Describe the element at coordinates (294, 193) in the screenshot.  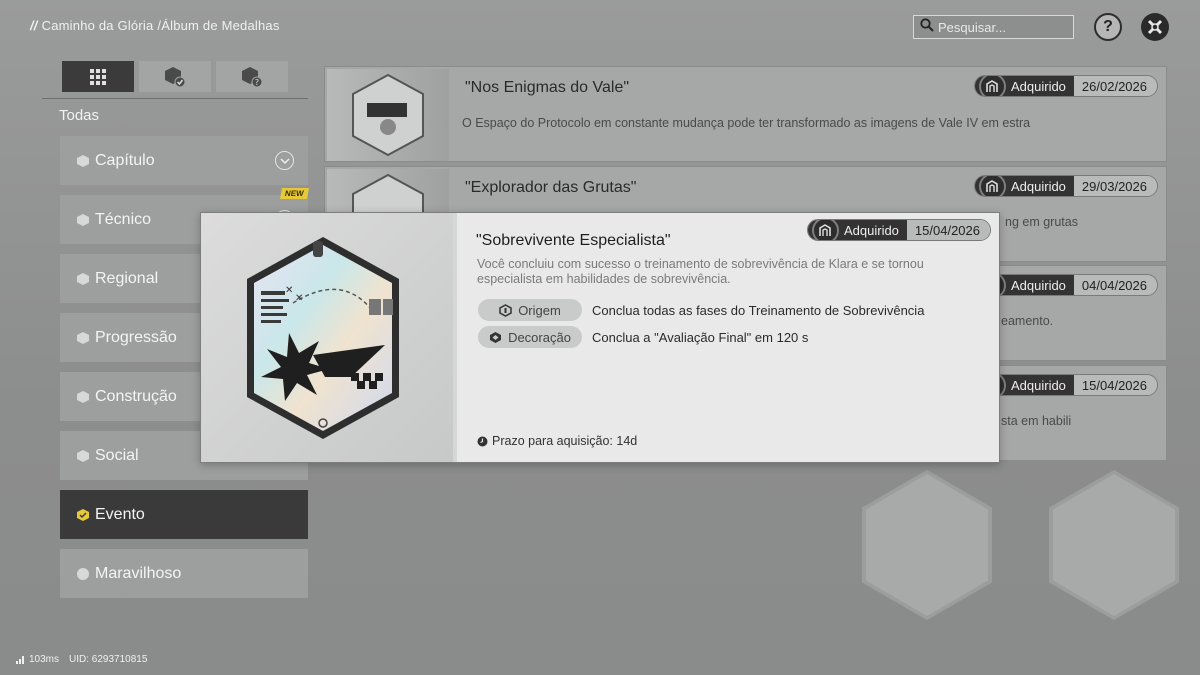
I see `new-badge: NEW` at that location.